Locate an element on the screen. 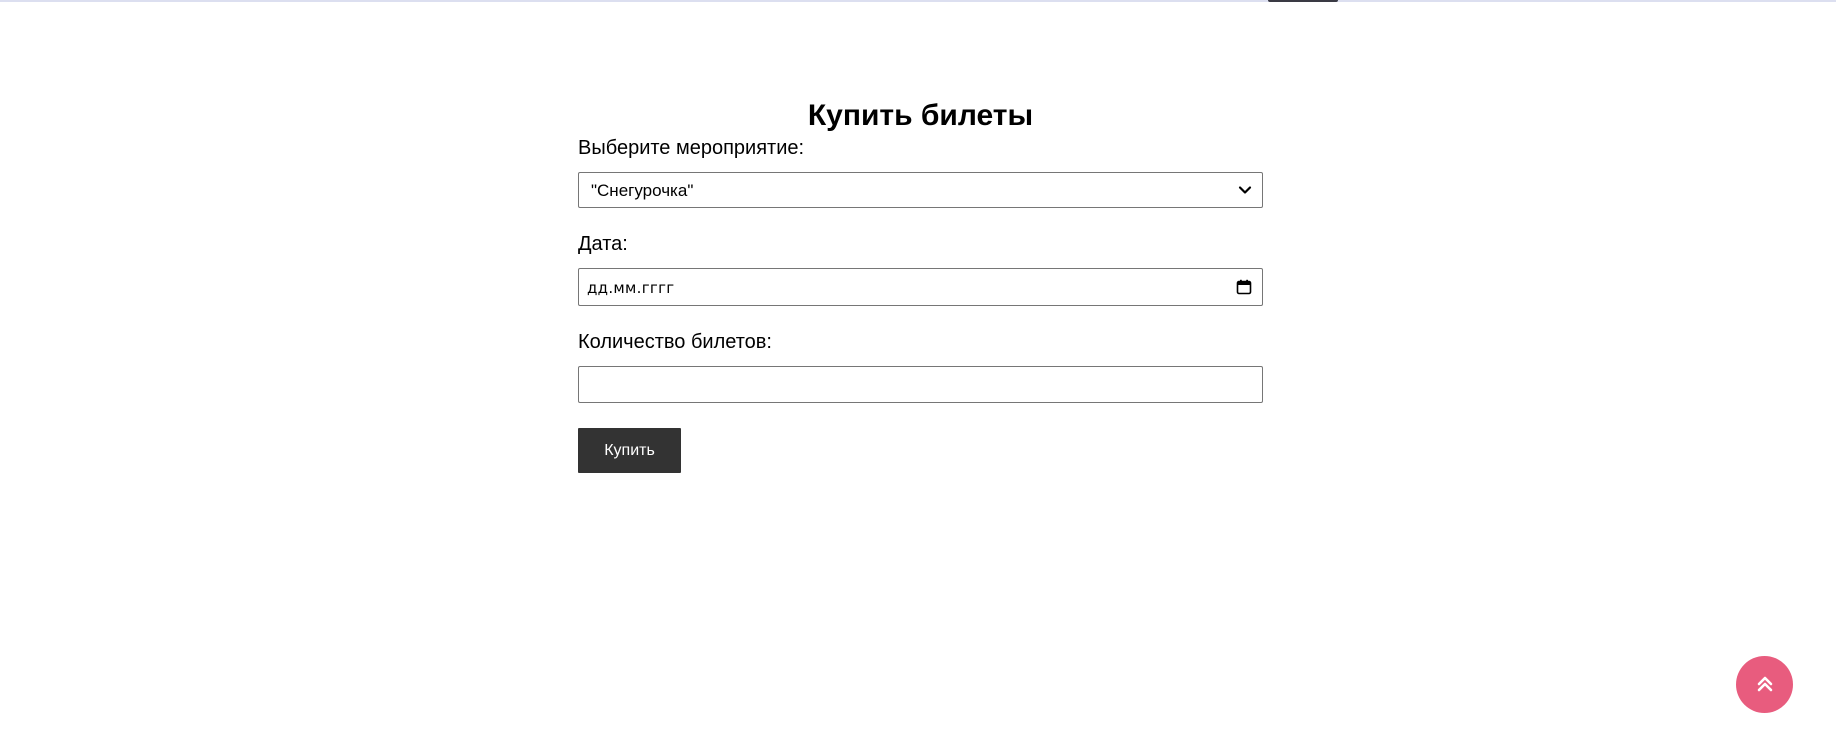  event-select-value: "Снегурочка" is located at coordinates (642, 190).